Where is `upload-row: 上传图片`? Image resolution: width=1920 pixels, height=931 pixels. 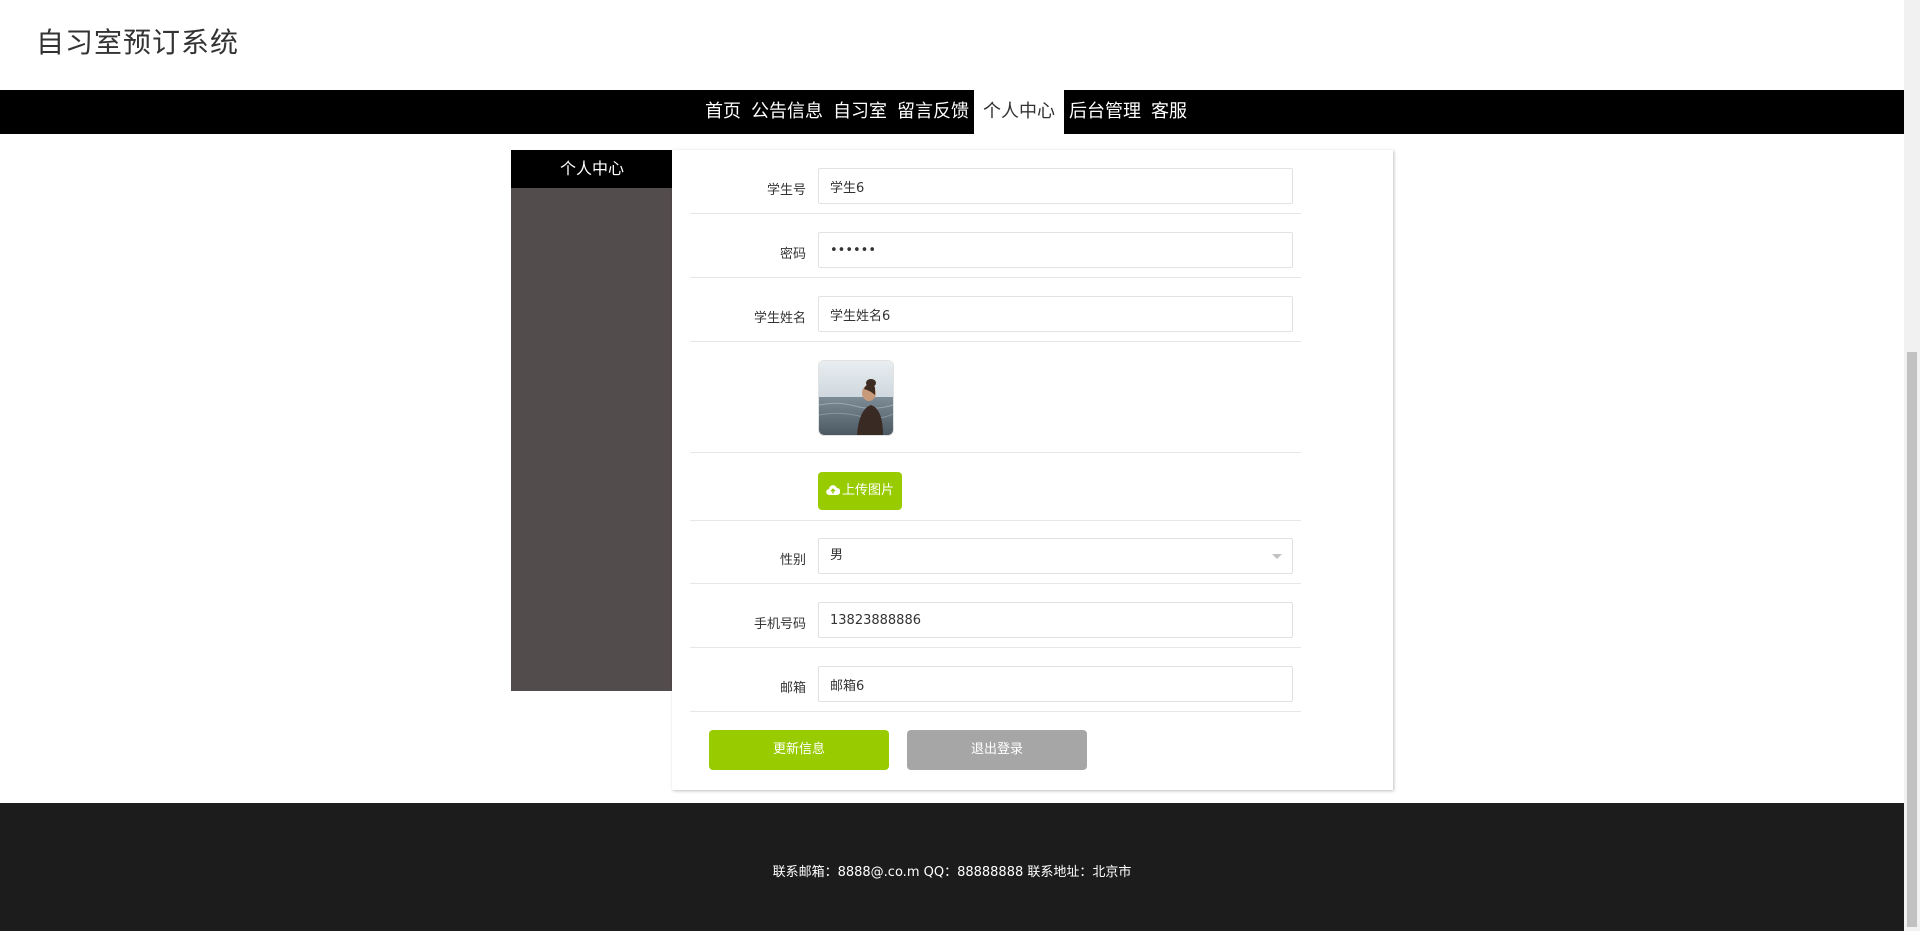
upload-row: 上传图片 is located at coordinates (995, 487).